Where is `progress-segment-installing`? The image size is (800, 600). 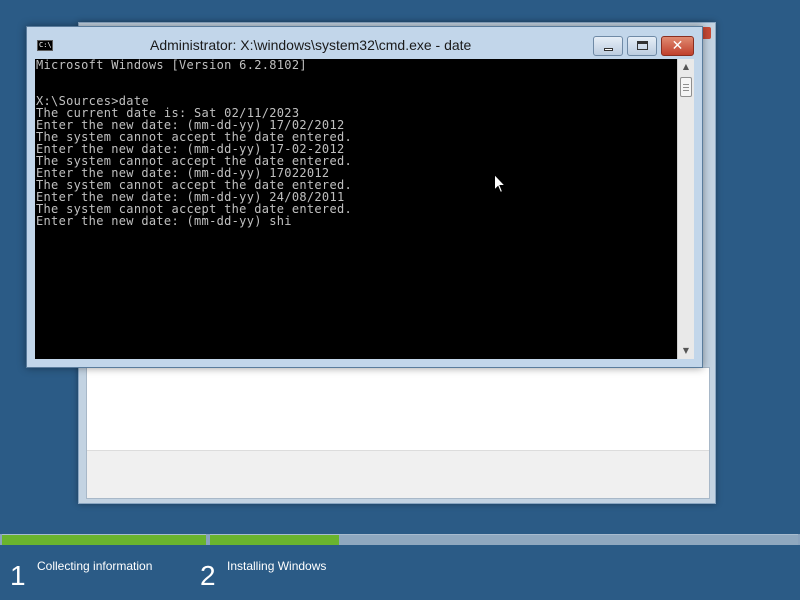
progress-segment-installing is located at coordinates (504, 539).